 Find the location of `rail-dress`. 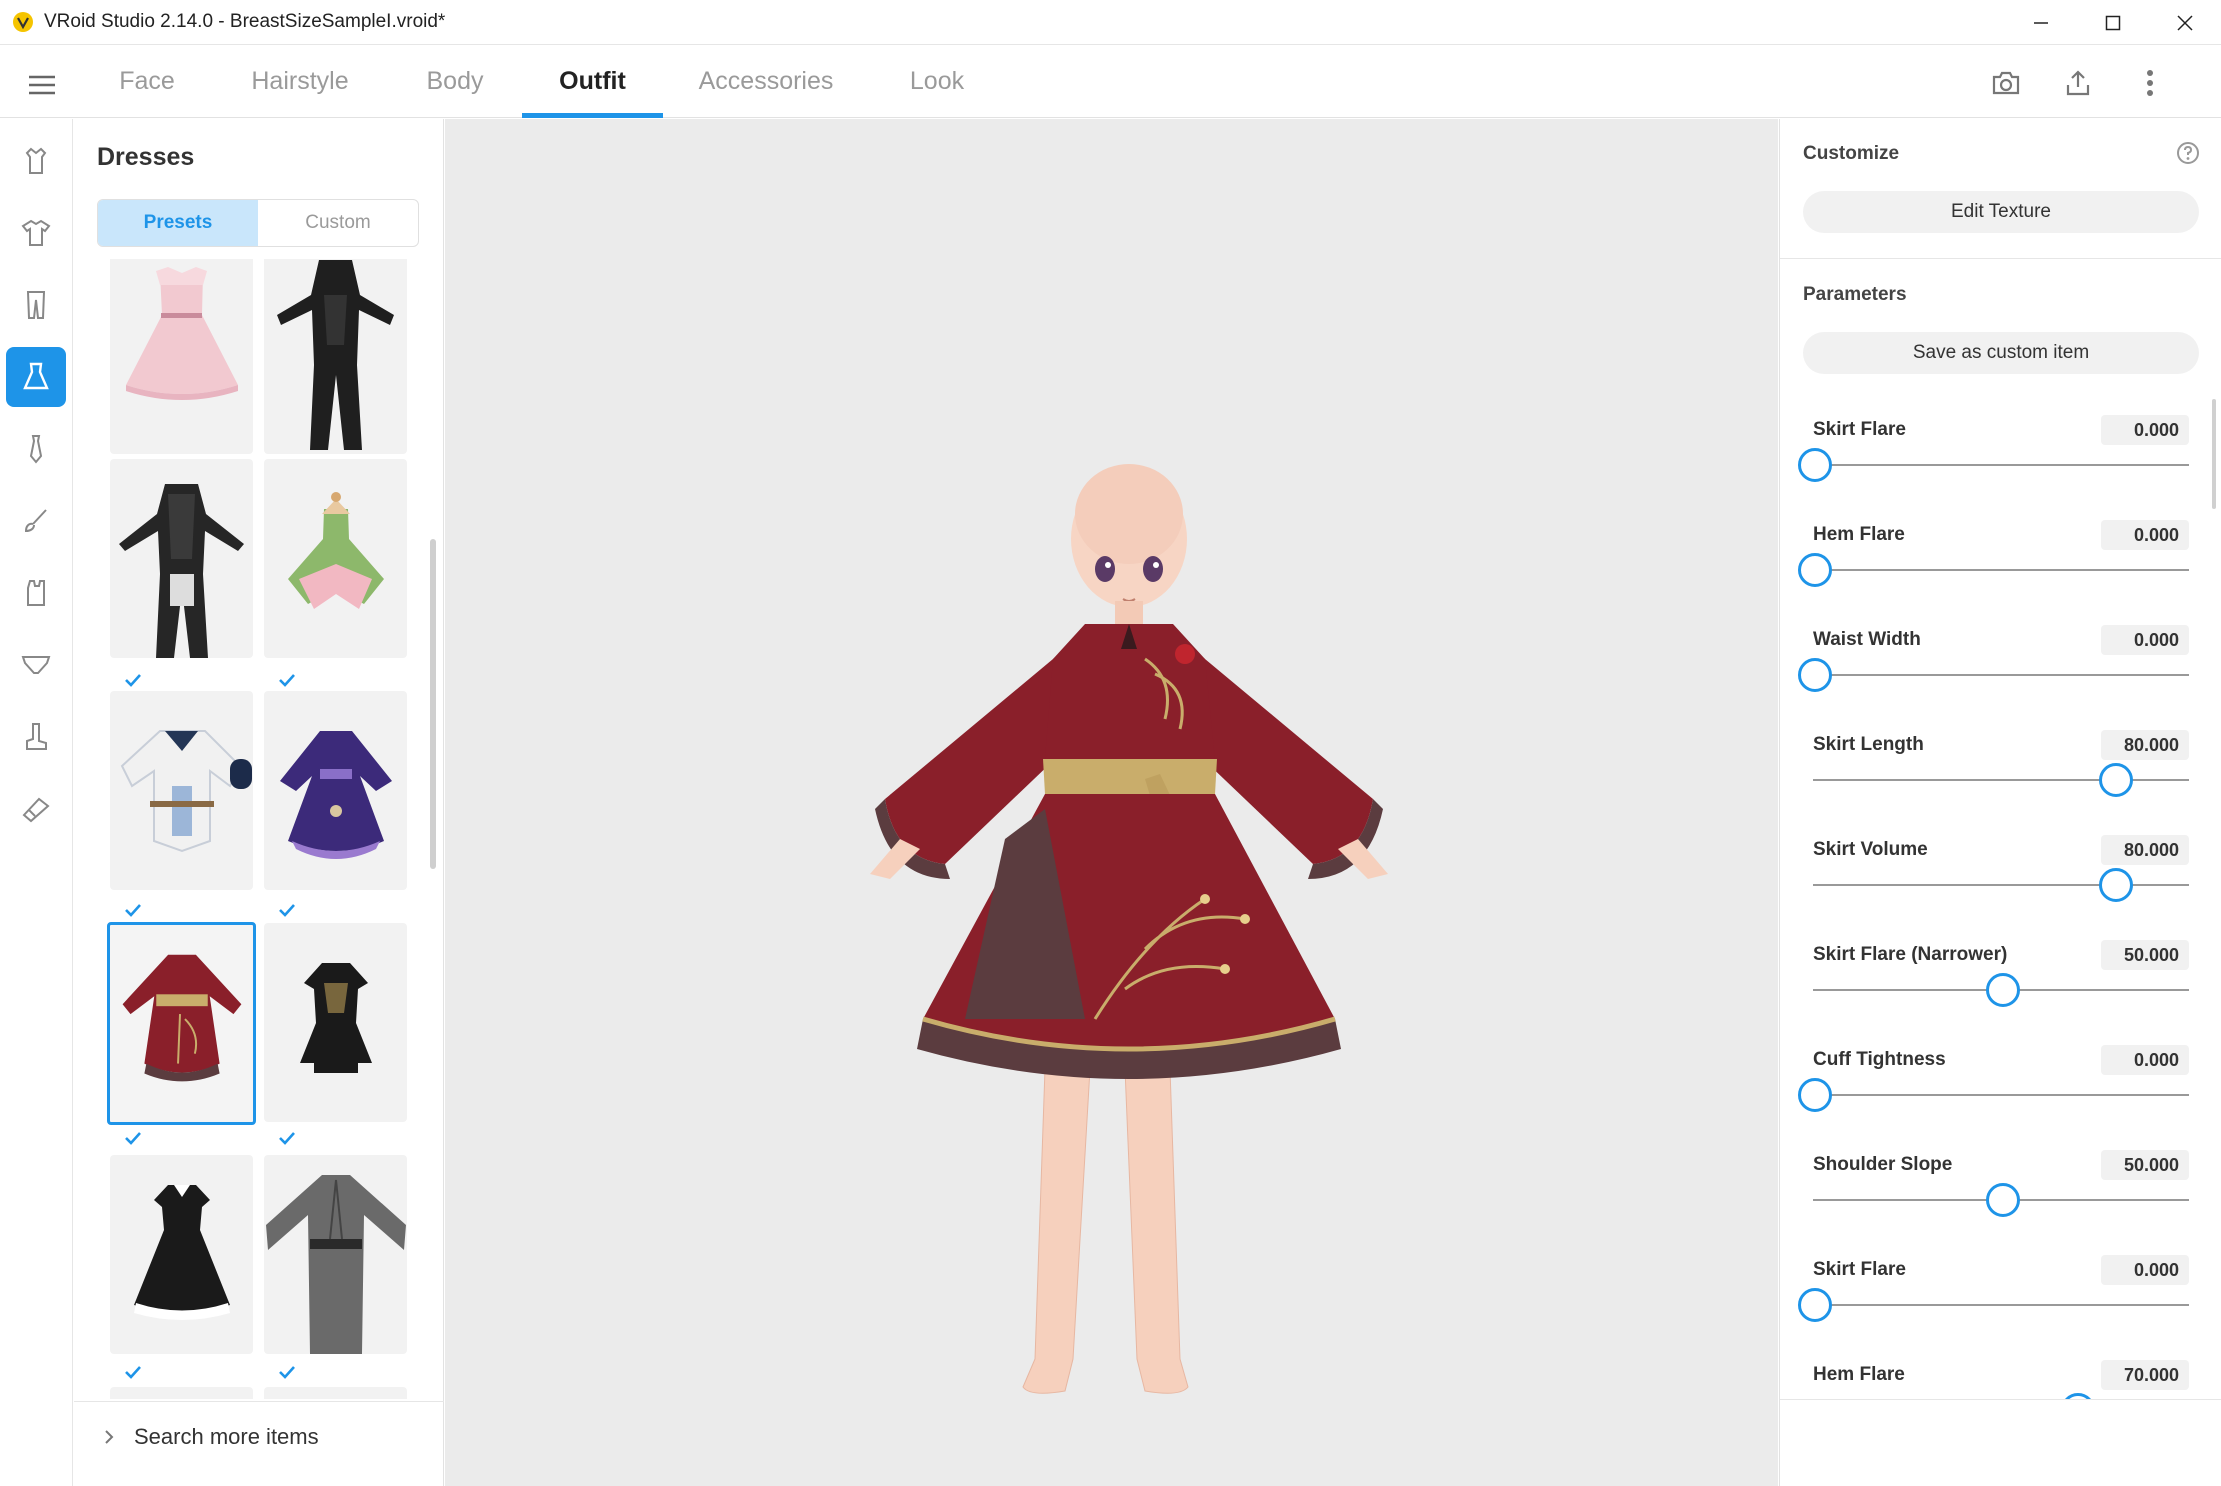

rail-dress is located at coordinates (36, 377).